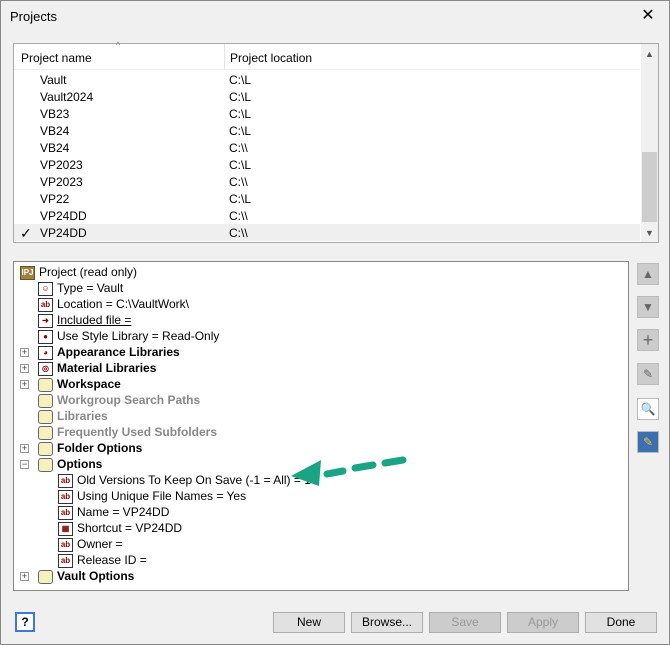 This screenshot has width=670, height=645. I want to click on tree-item-label: Material Libraries, so click(107, 368).